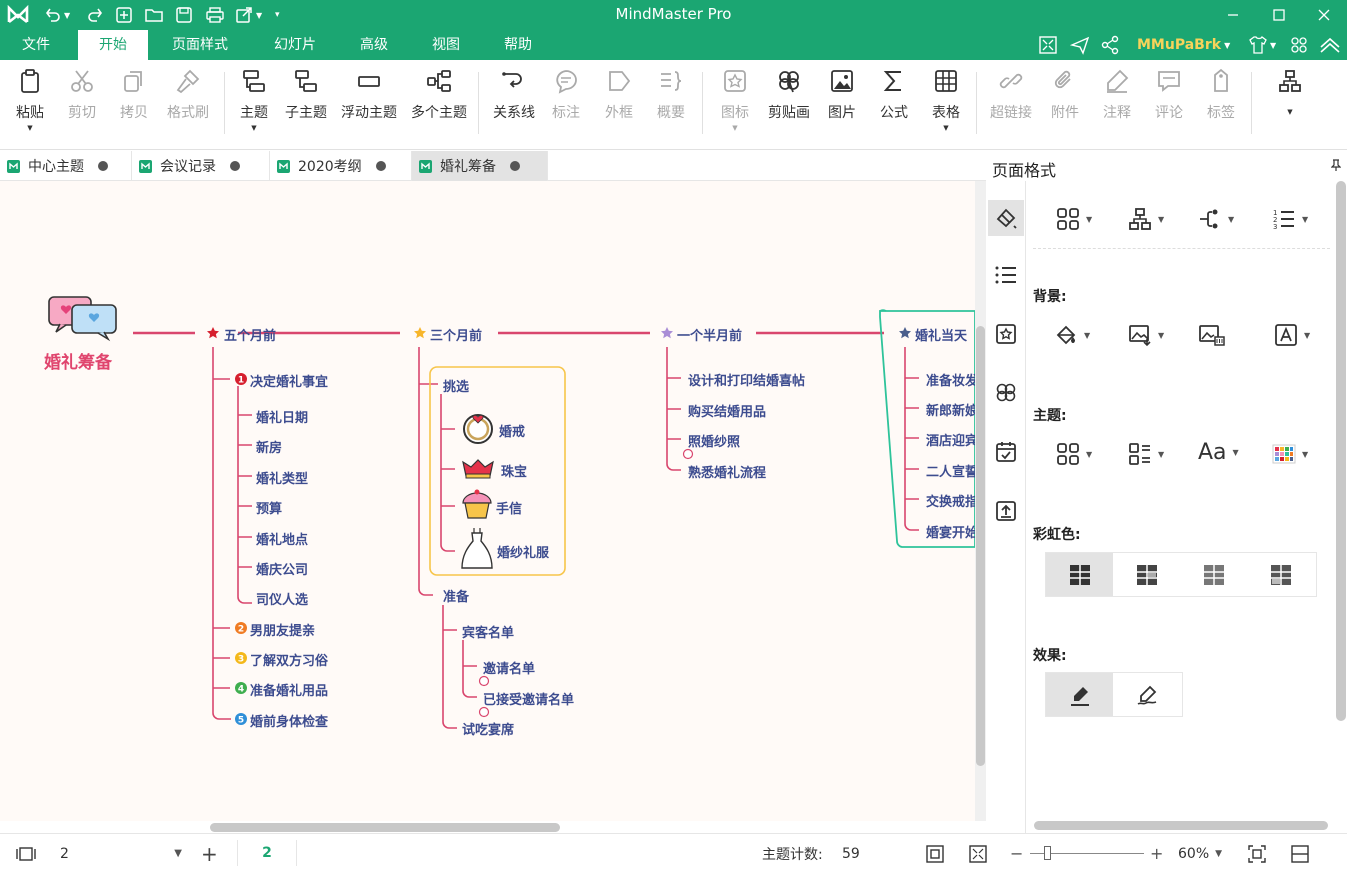  Describe the element at coordinates (512, 430) in the screenshot. I see `subtopic: 婚戒` at that location.